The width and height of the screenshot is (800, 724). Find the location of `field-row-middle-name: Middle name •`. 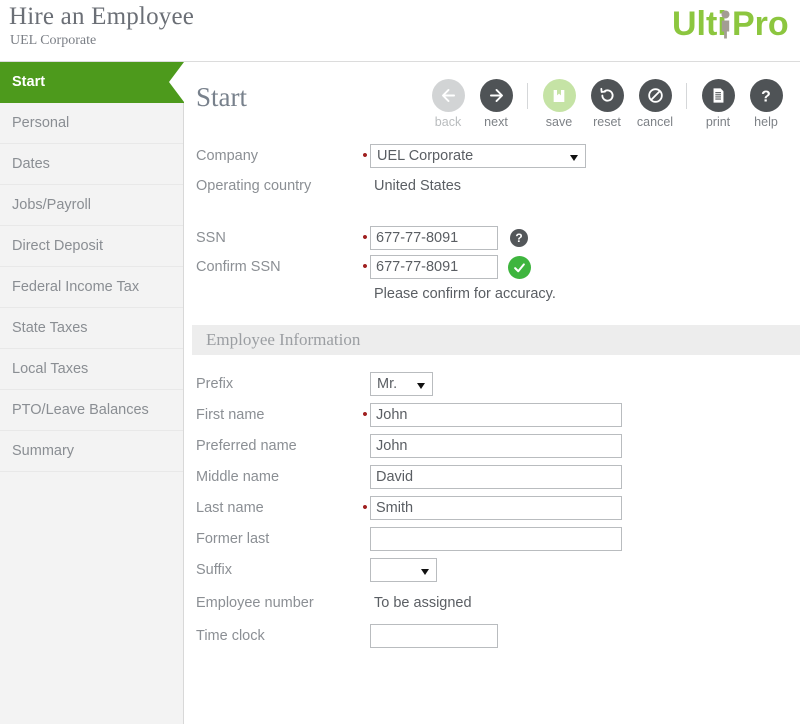

field-row-middle-name: Middle name • is located at coordinates (492, 476).